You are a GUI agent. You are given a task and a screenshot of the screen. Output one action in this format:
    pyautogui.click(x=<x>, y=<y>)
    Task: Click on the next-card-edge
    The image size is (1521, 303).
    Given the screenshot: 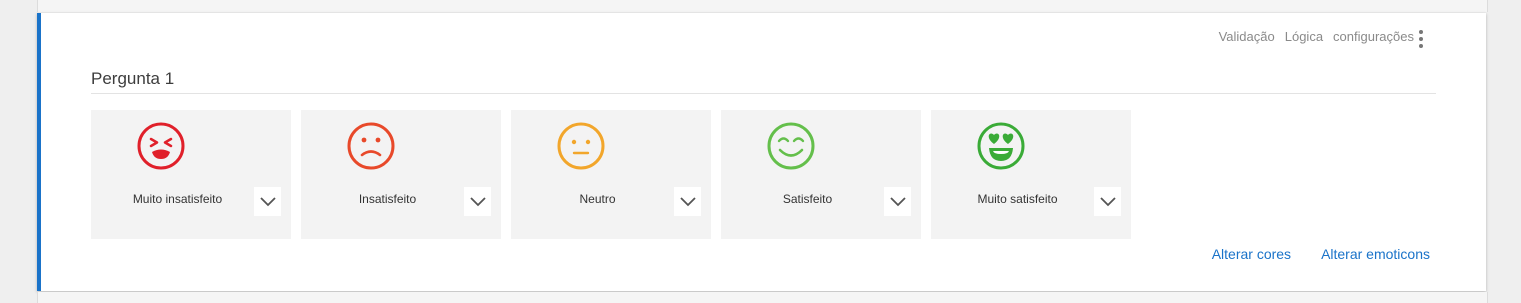 What is the action you would take?
    pyautogui.click(x=762, y=297)
    